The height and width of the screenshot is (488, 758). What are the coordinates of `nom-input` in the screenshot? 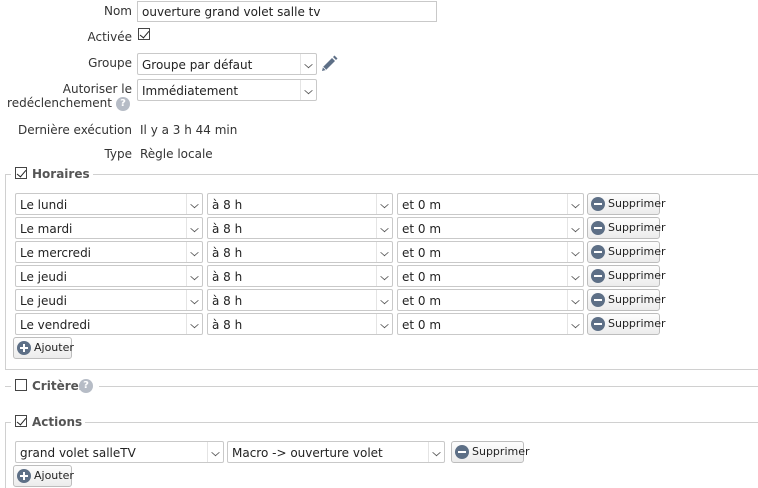 It's located at (287, 11).